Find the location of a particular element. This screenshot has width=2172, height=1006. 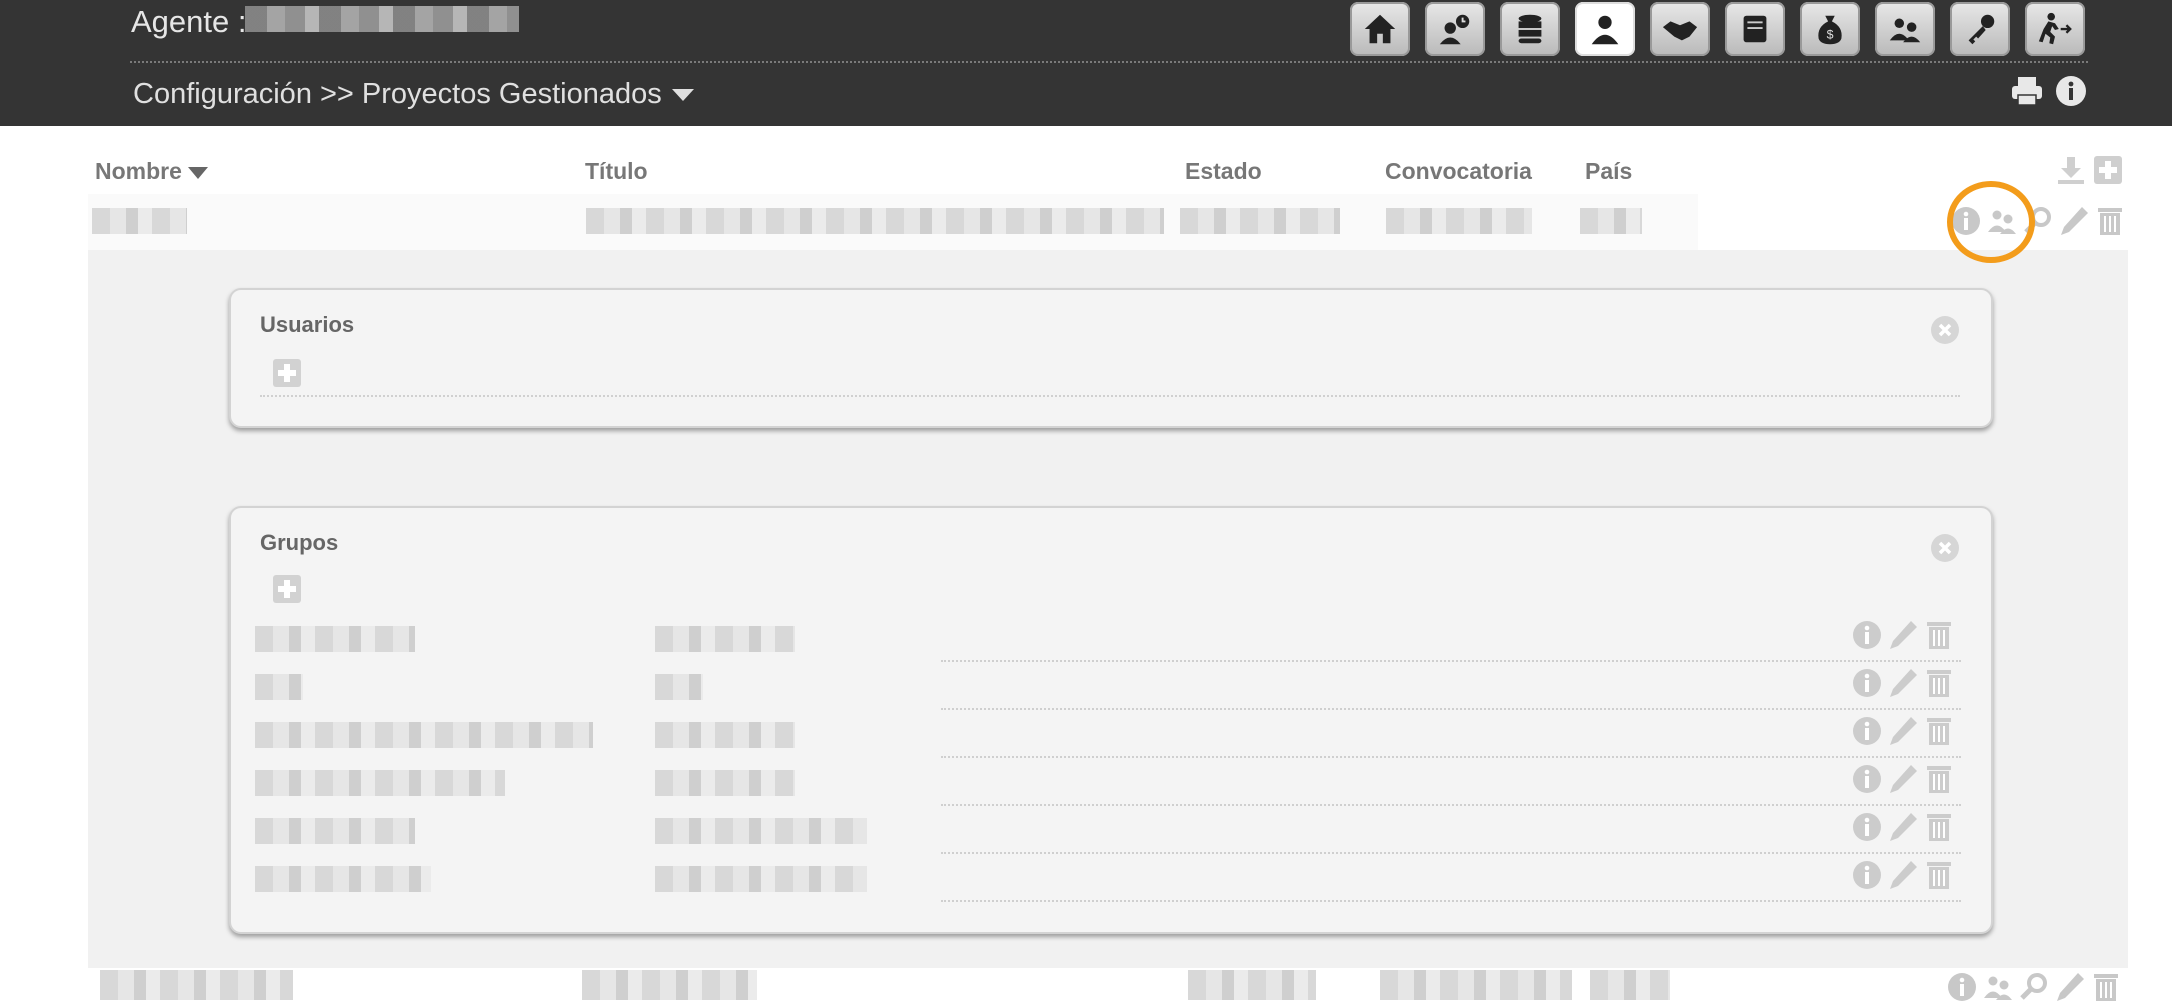

group-row-actions is located at coordinates (1903, 755).